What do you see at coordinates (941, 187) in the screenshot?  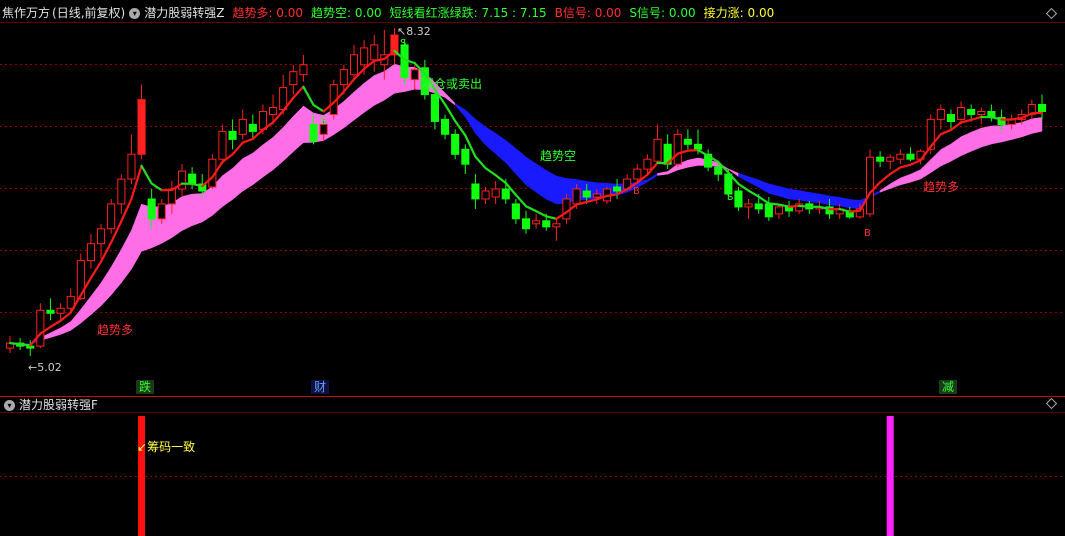 I see `annotation-trend-long-2: 趋势多` at bounding box center [941, 187].